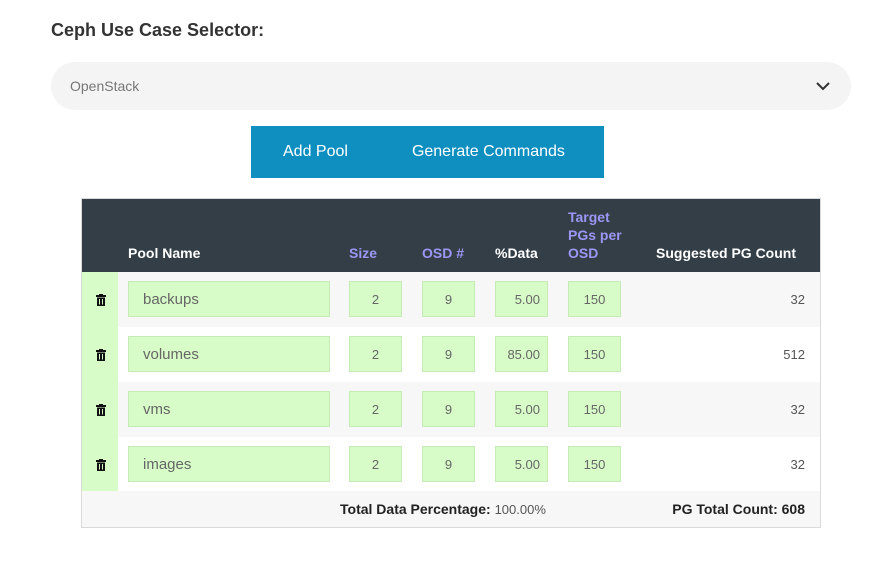 The height and width of the screenshot is (563, 878). Describe the element at coordinates (164, 253) in the screenshot. I see `header-pool-name: Pool Name` at that location.